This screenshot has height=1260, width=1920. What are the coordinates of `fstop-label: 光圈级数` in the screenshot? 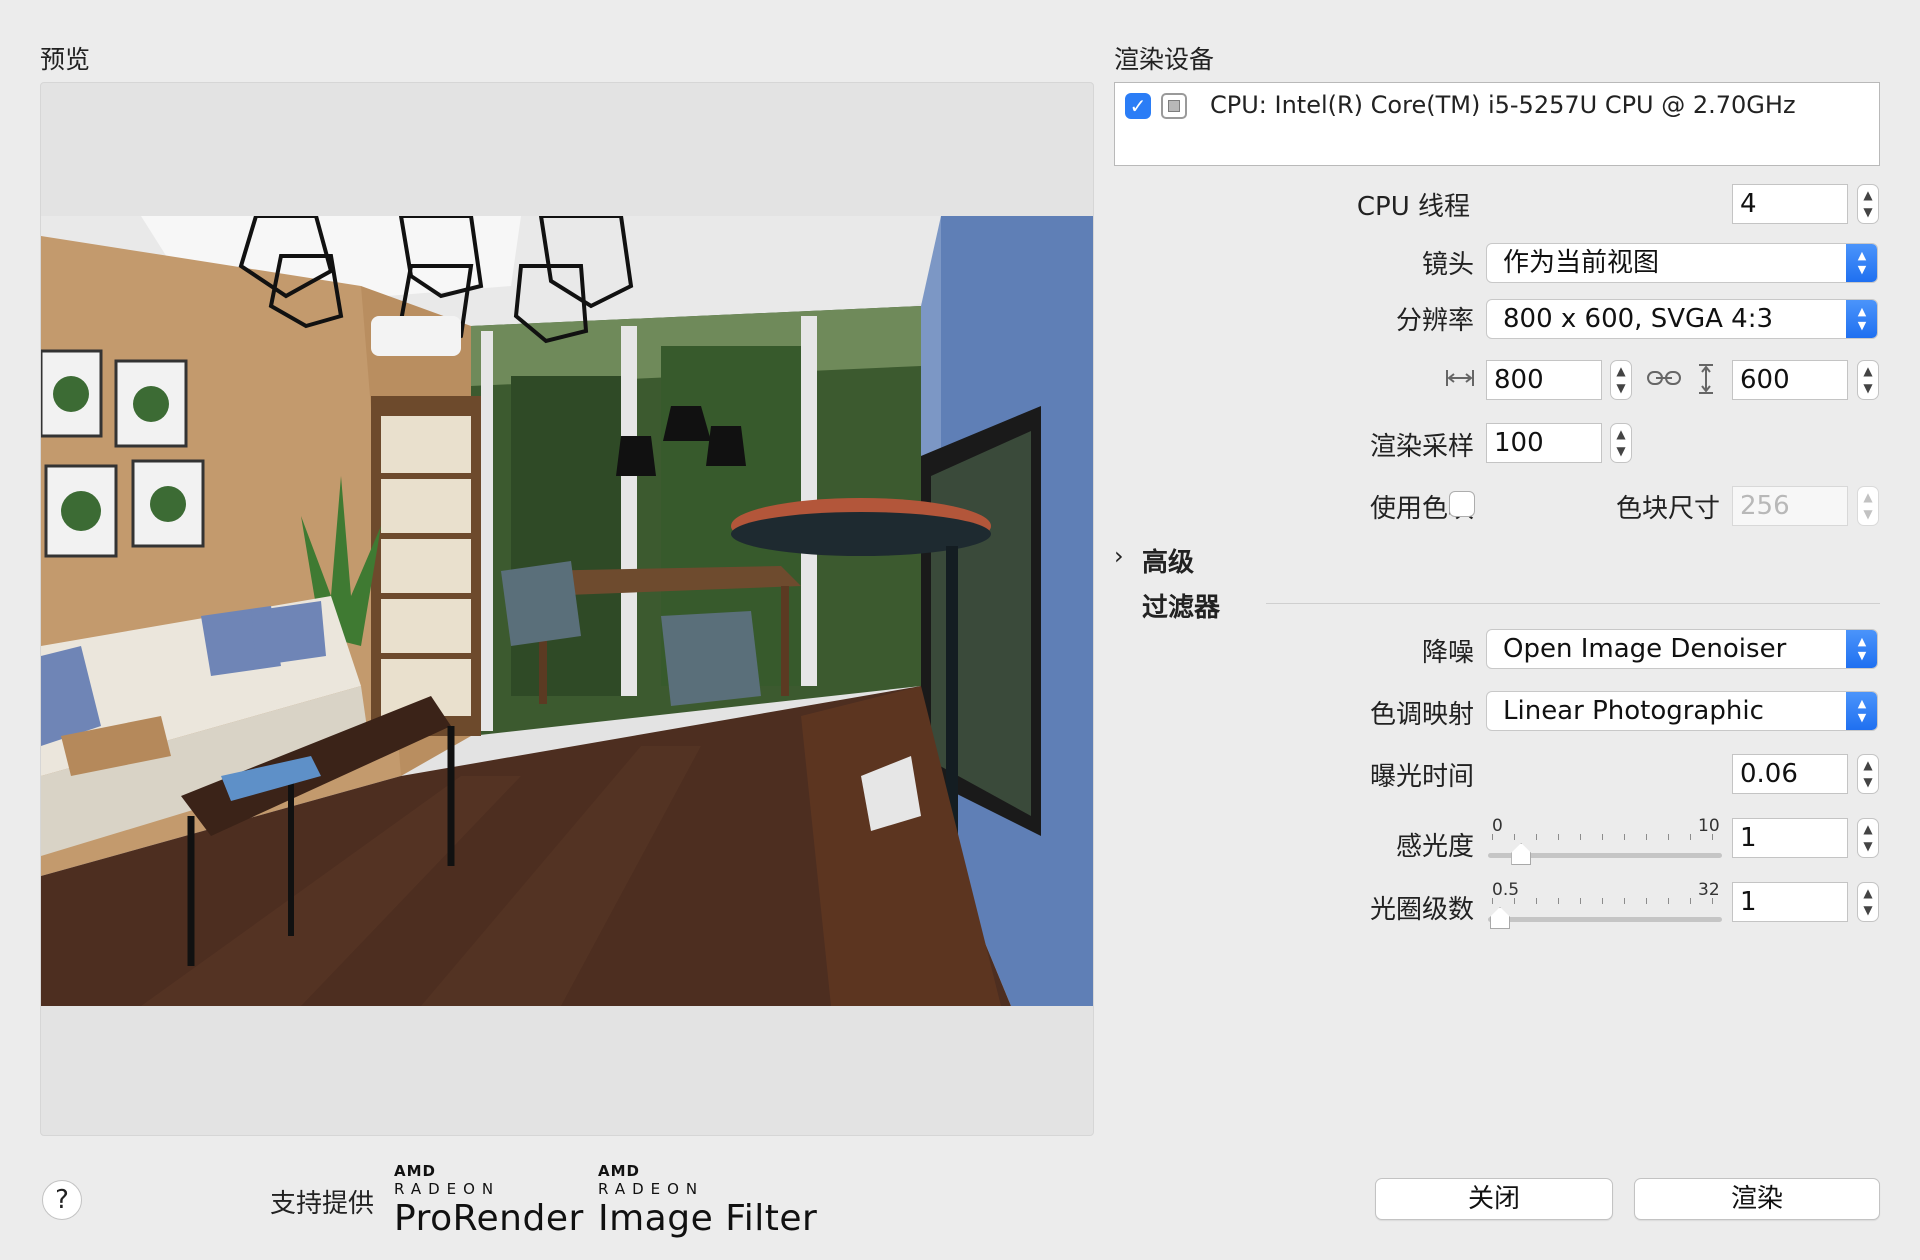 It's located at (1421, 910).